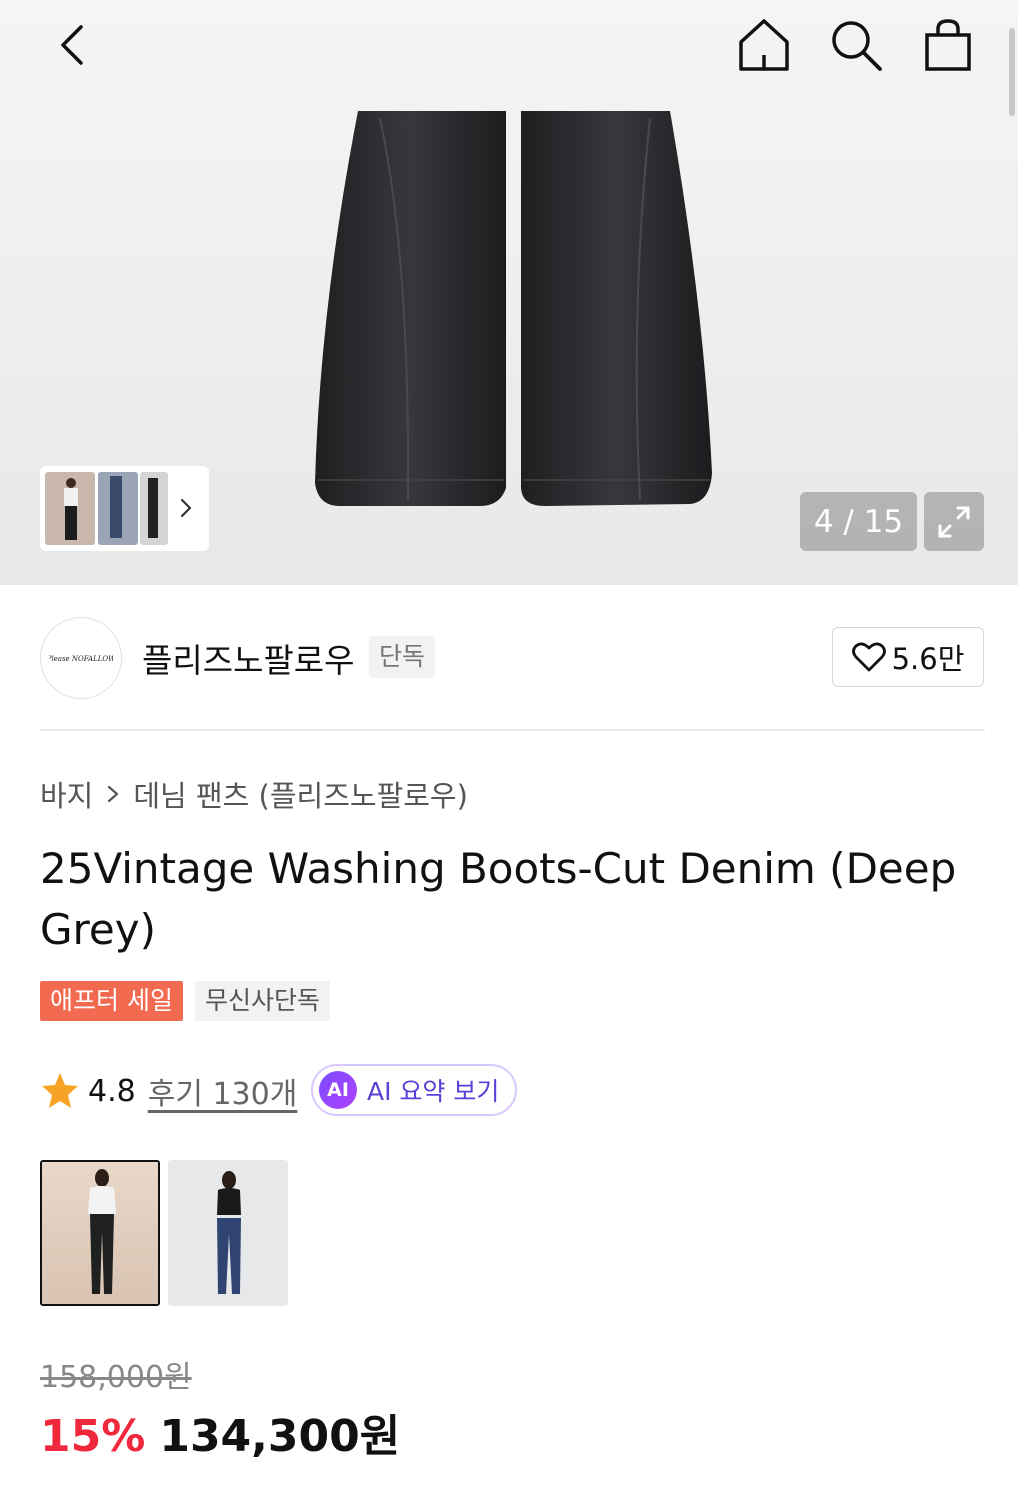 The image size is (1018, 1500). I want to click on breadcrumb-item-denim: 데님 팬츠 (플리즈노팔로우), so click(300, 794).